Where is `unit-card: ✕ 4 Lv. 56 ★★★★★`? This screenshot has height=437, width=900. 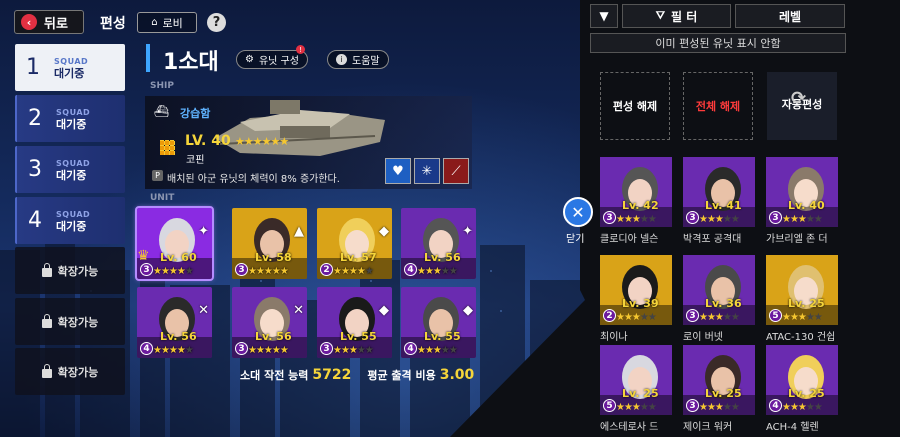
unit-card: ✕ 4 Lv. 56 ★★★★★ is located at coordinates (174, 322).